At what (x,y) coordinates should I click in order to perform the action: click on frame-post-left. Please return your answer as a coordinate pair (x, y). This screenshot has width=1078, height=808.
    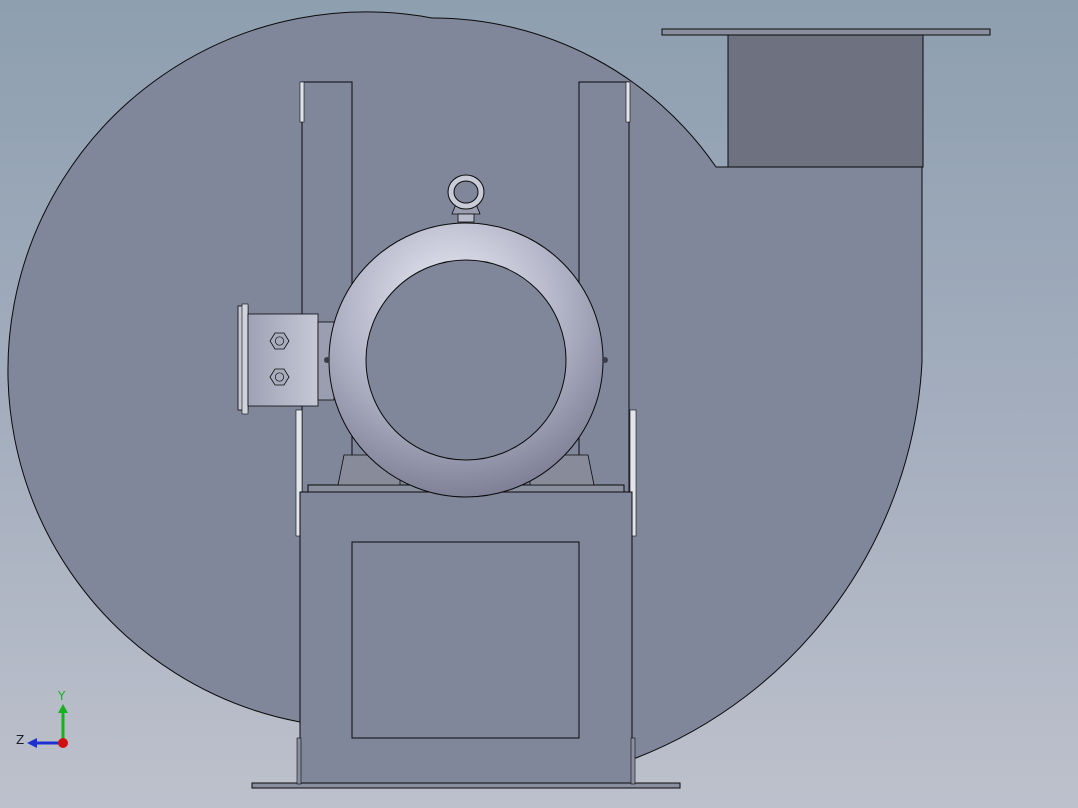
    Looking at the image, I should click on (327, 287).